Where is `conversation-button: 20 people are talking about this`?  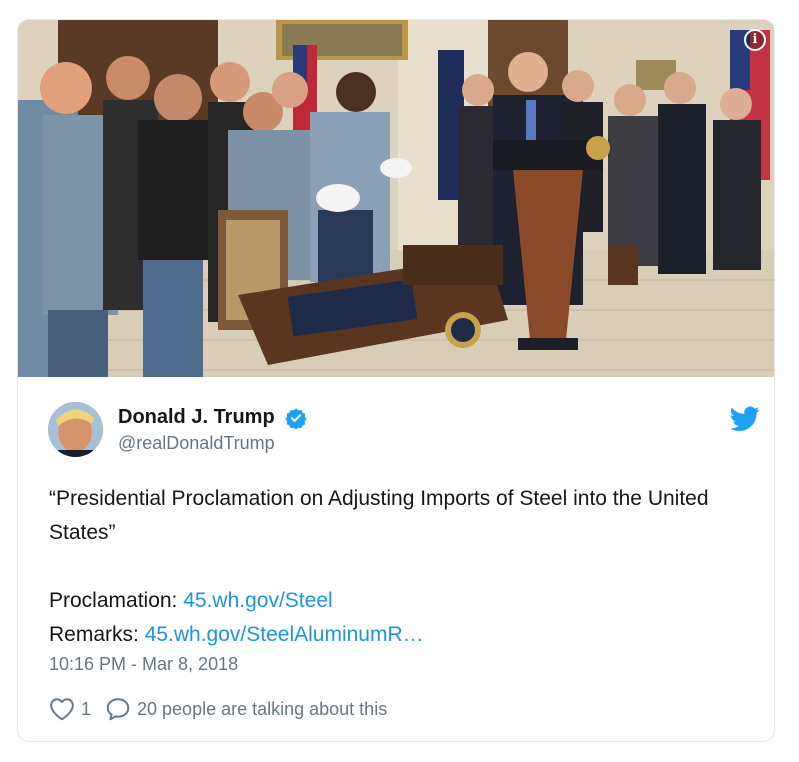
conversation-button: 20 people are talking about this is located at coordinates (246, 709).